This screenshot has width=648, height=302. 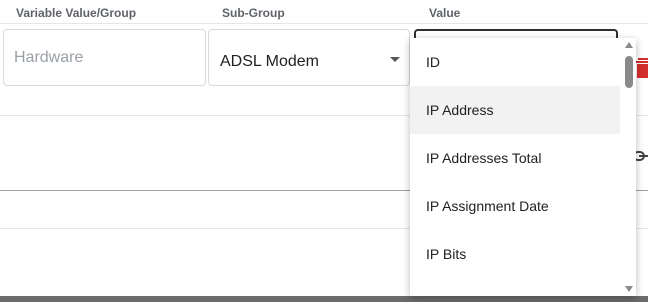 What do you see at coordinates (324, 299) in the screenshot?
I see `bottom-bar` at bounding box center [324, 299].